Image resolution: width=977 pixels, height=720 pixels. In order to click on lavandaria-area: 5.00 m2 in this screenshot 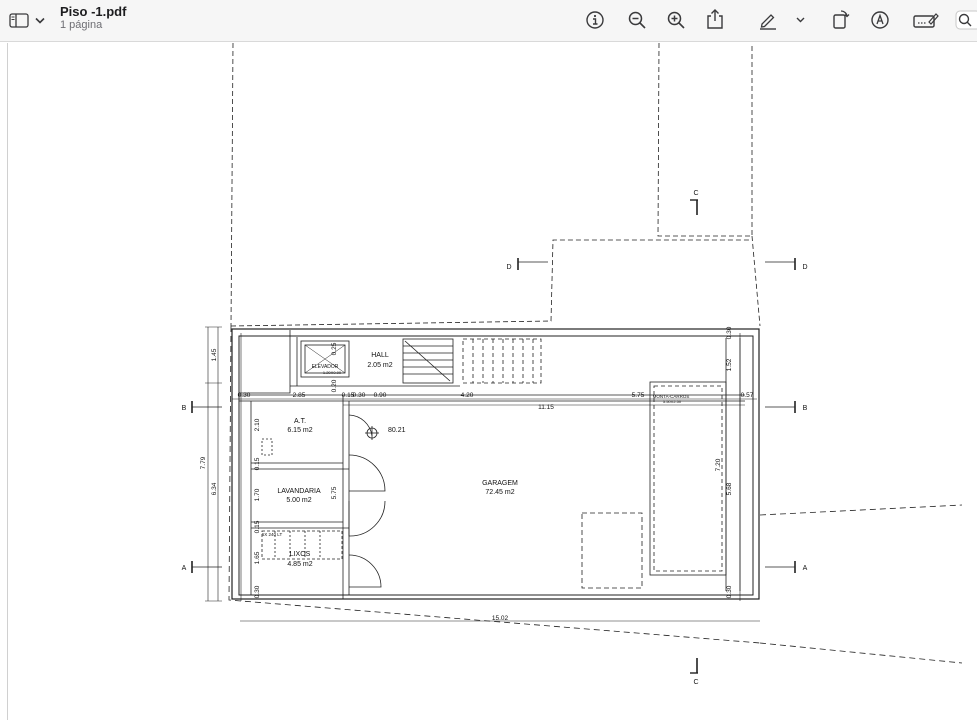, I will do `click(298, 500)`.